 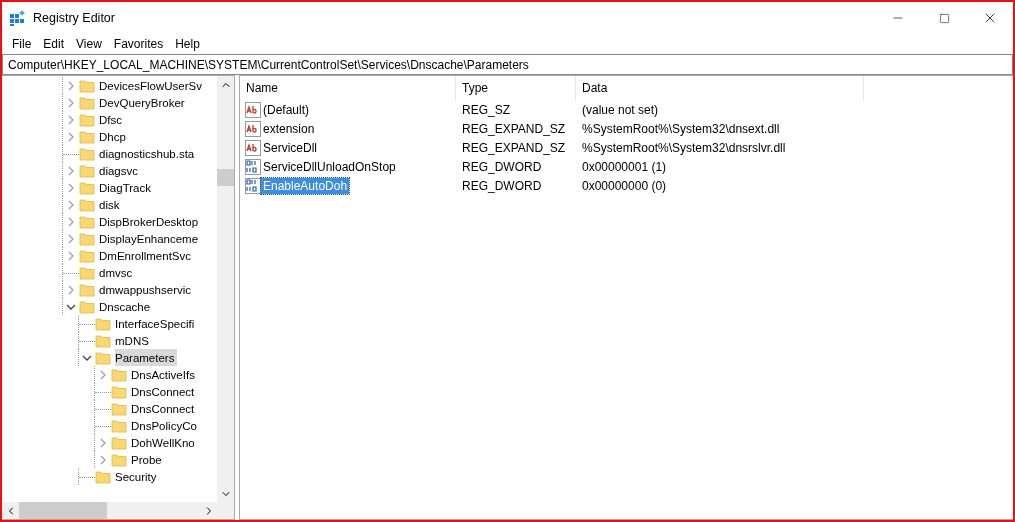 What do you see at coordinates (187, 43) in the screenshot?
I see `menu-item: Help` at bounding box center [187, 43].